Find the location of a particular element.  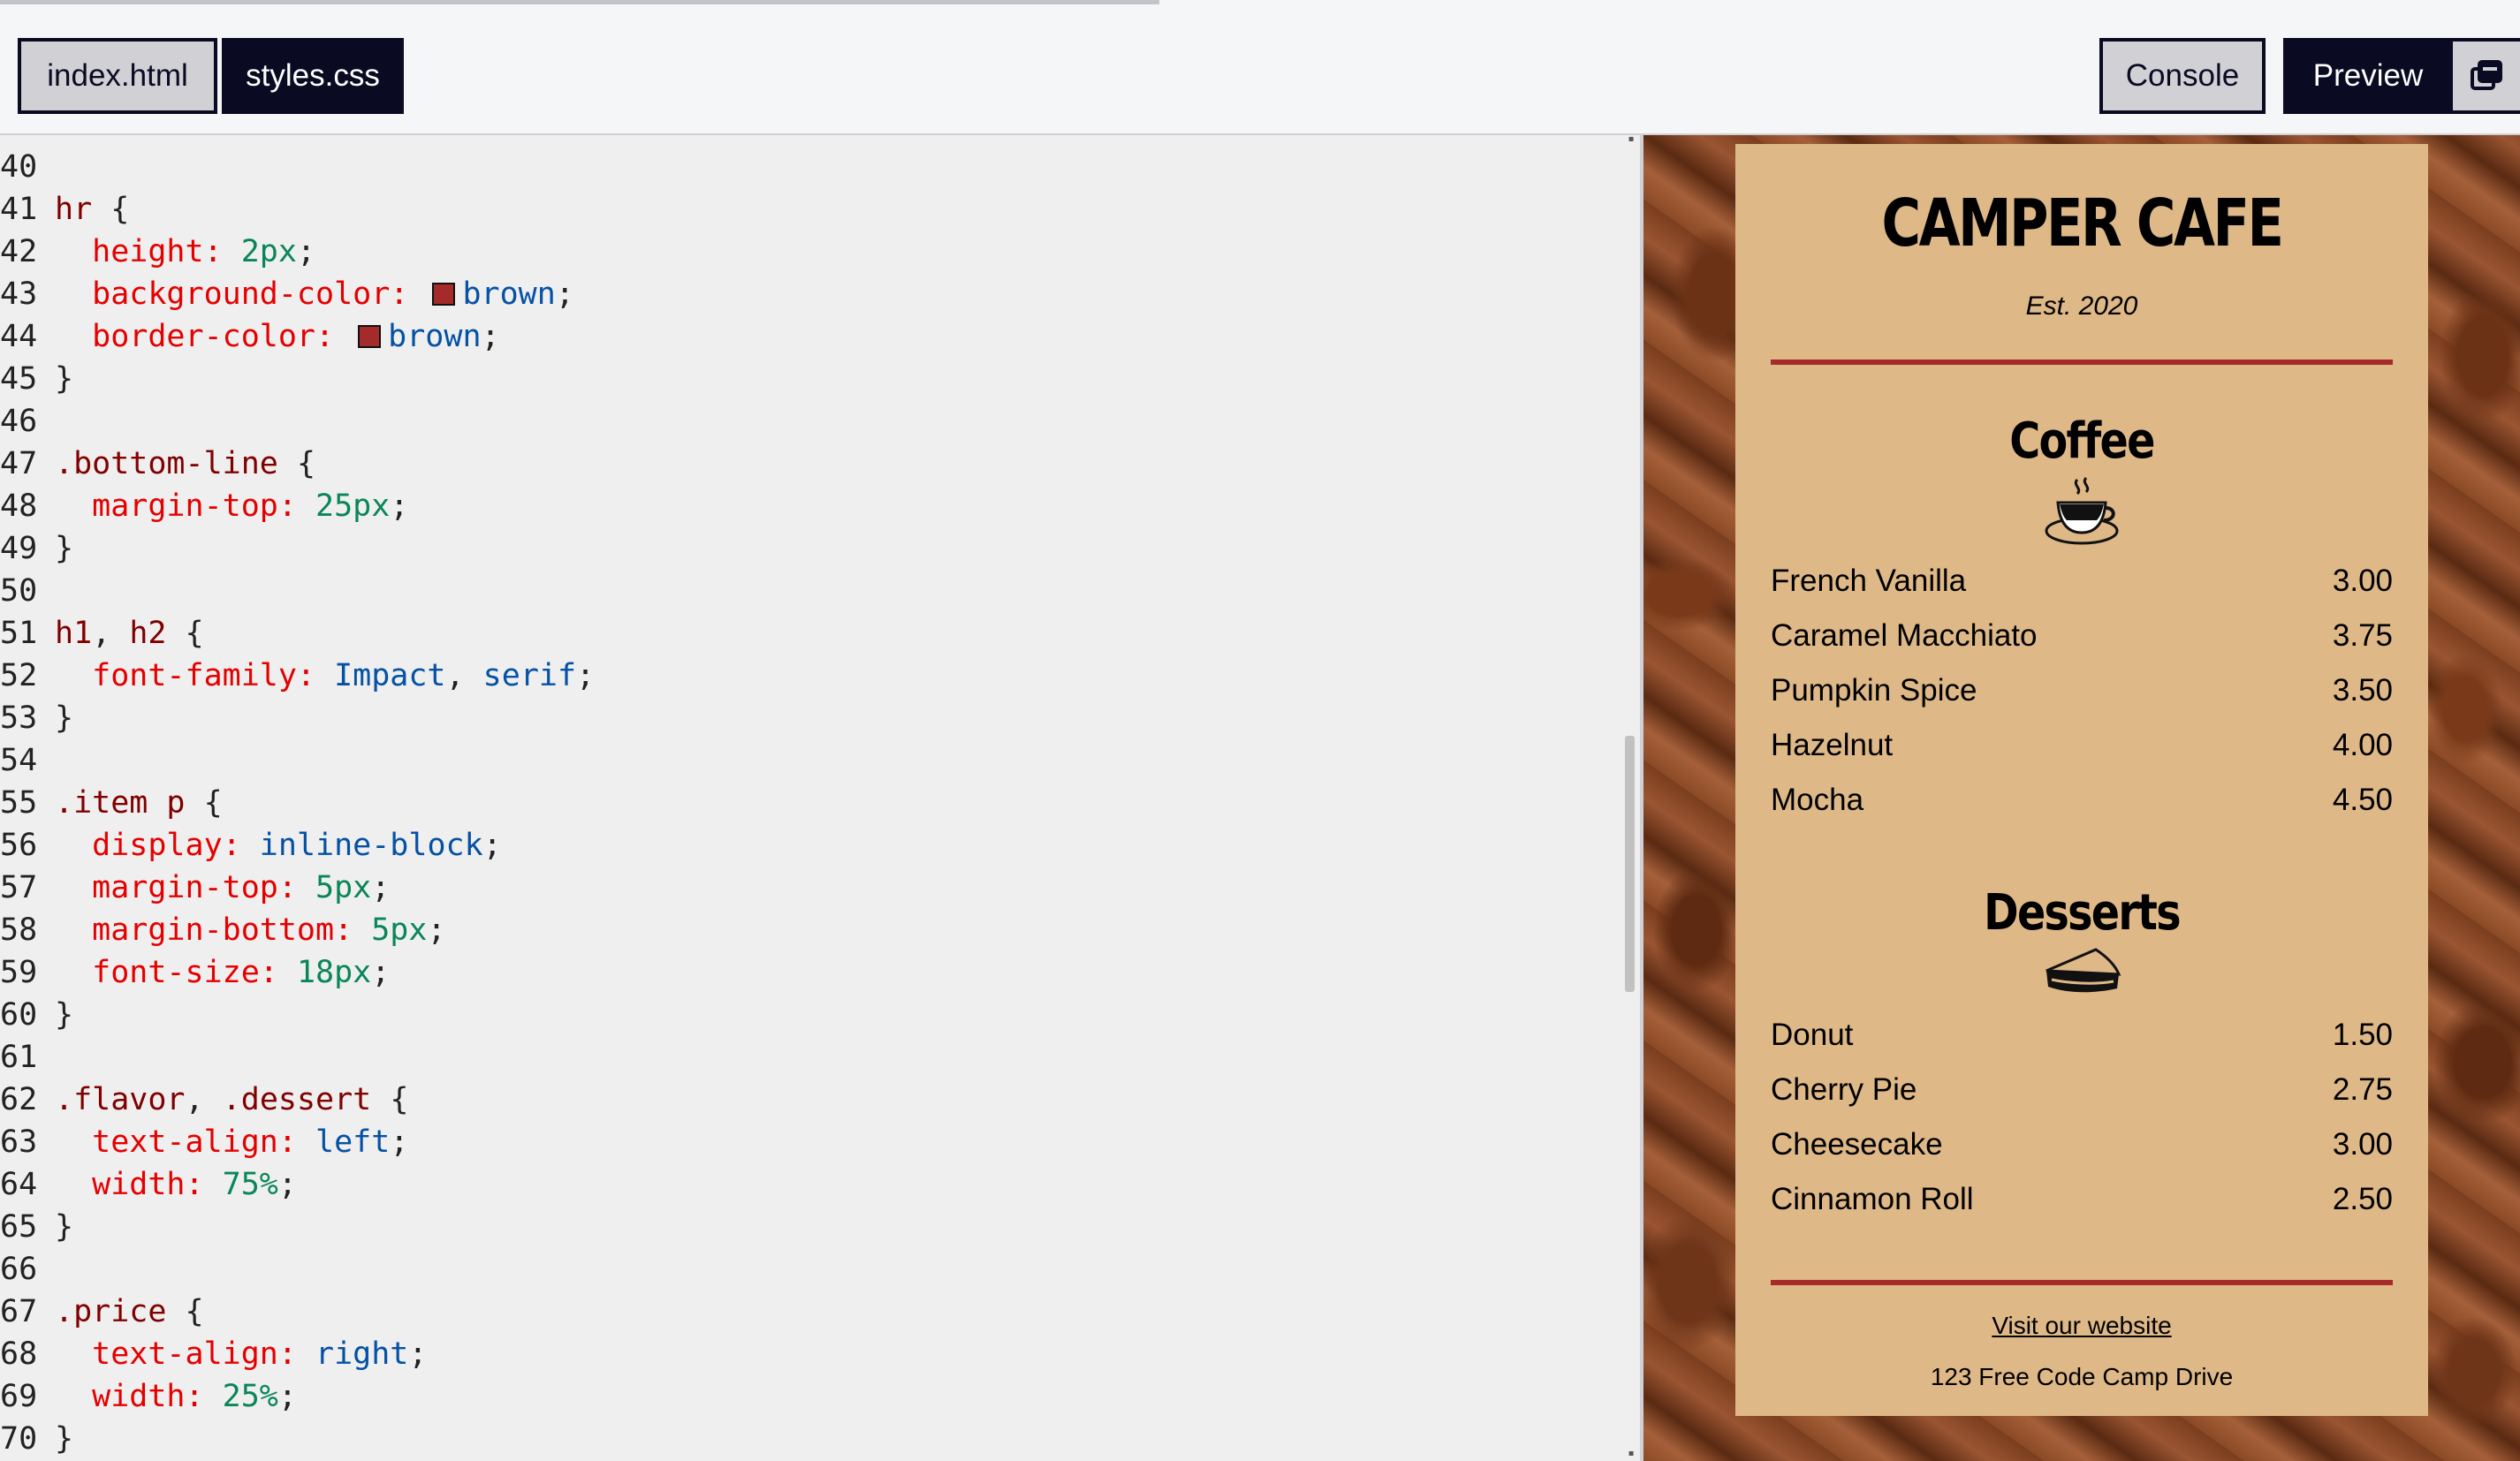

scroll-down-arrow-icon: ▪ is located at coordinates (1631, 1454).